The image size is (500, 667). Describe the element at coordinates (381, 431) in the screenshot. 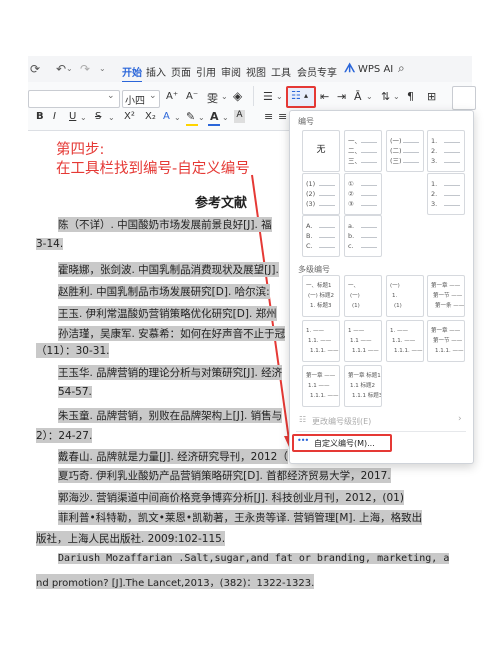

I see `menu-divider` at that location.